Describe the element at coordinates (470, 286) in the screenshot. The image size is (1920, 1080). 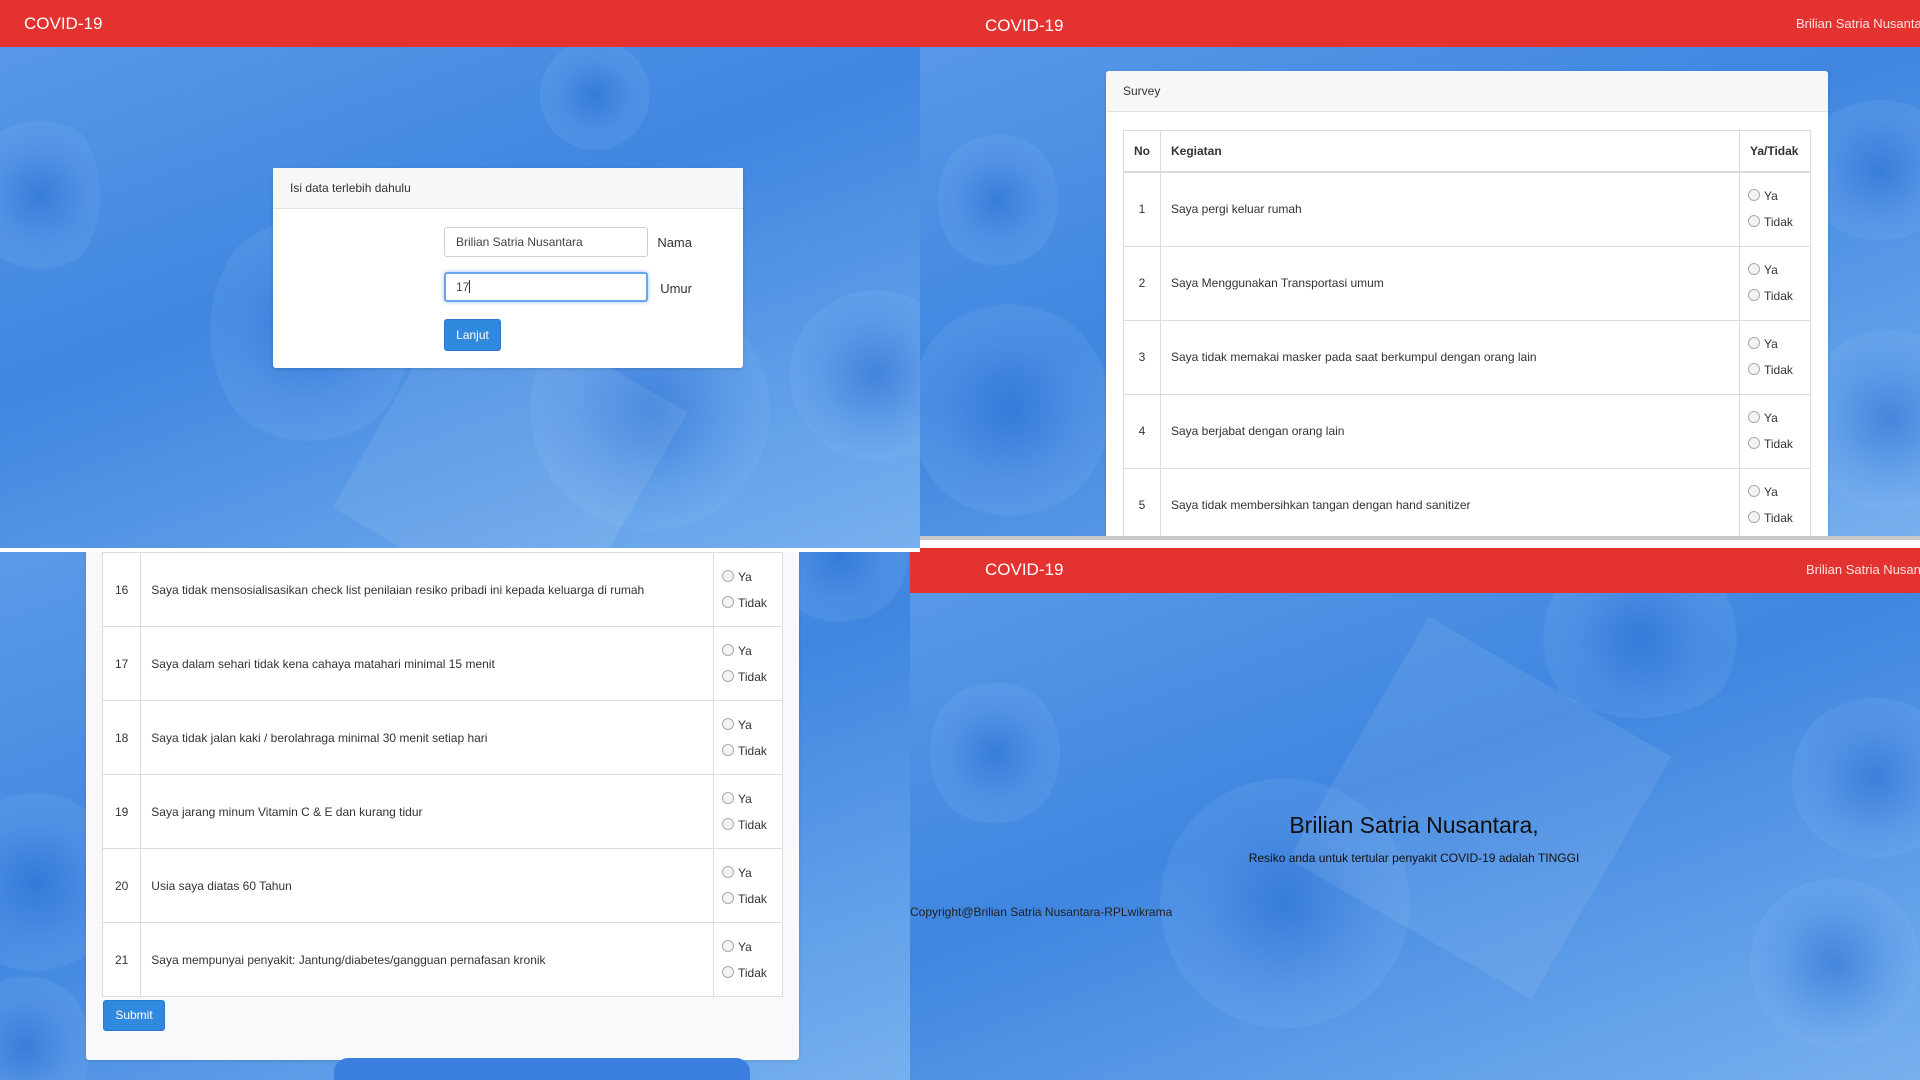
I see `text-cursor` at that location.